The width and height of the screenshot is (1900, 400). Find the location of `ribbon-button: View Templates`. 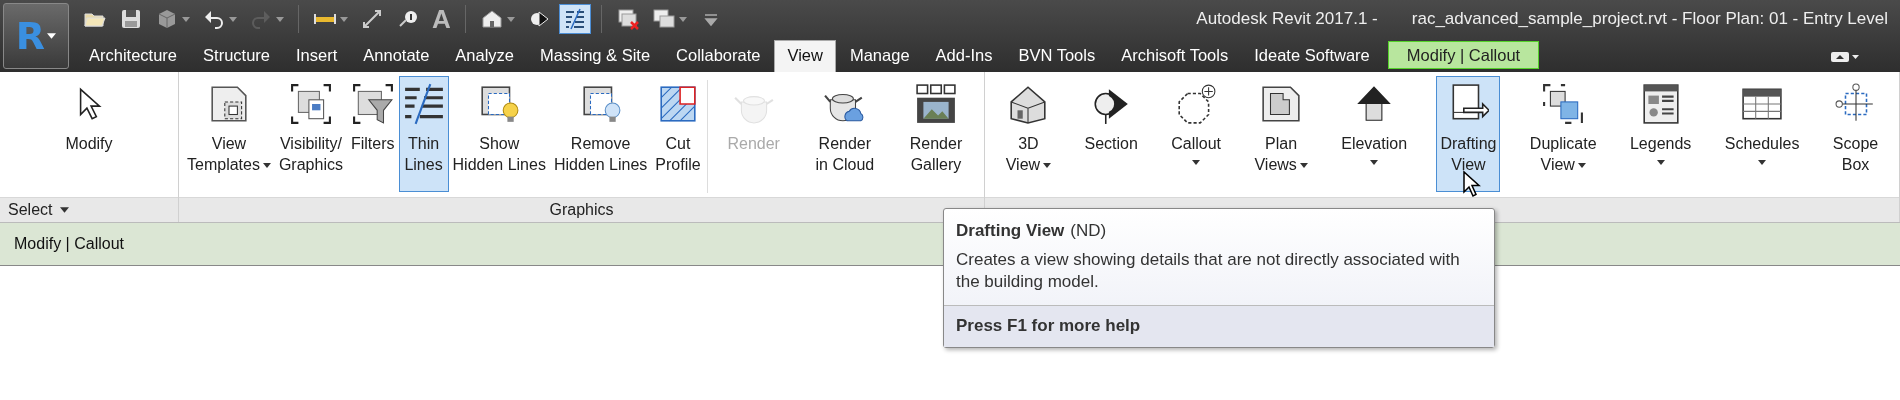

ribbon-button: View Templates is located at coordinates (229, 134).